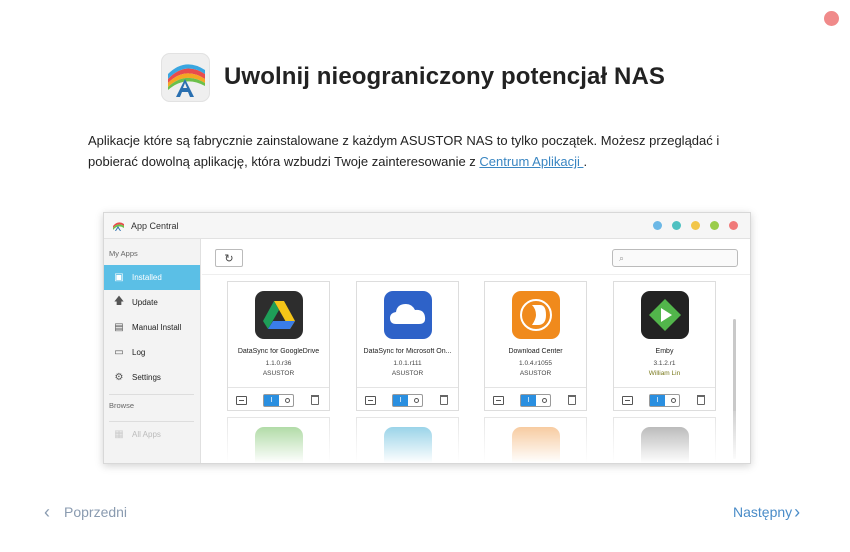 This screenshot has width=850, height=552. Describe the element at coordinates (119, 377) in the screenshot. I see `gear-icon: ⚙` at that location.